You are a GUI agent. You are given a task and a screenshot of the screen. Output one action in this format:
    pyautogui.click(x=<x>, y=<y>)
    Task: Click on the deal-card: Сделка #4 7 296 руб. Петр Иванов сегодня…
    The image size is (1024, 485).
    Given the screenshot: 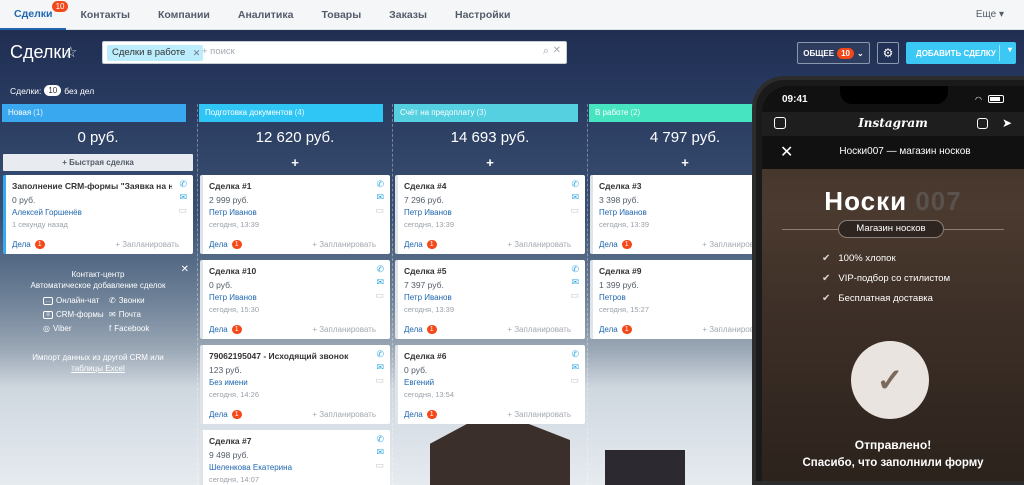 What is the action you would take?
    pyautogui.click(x=490, y=214)
    